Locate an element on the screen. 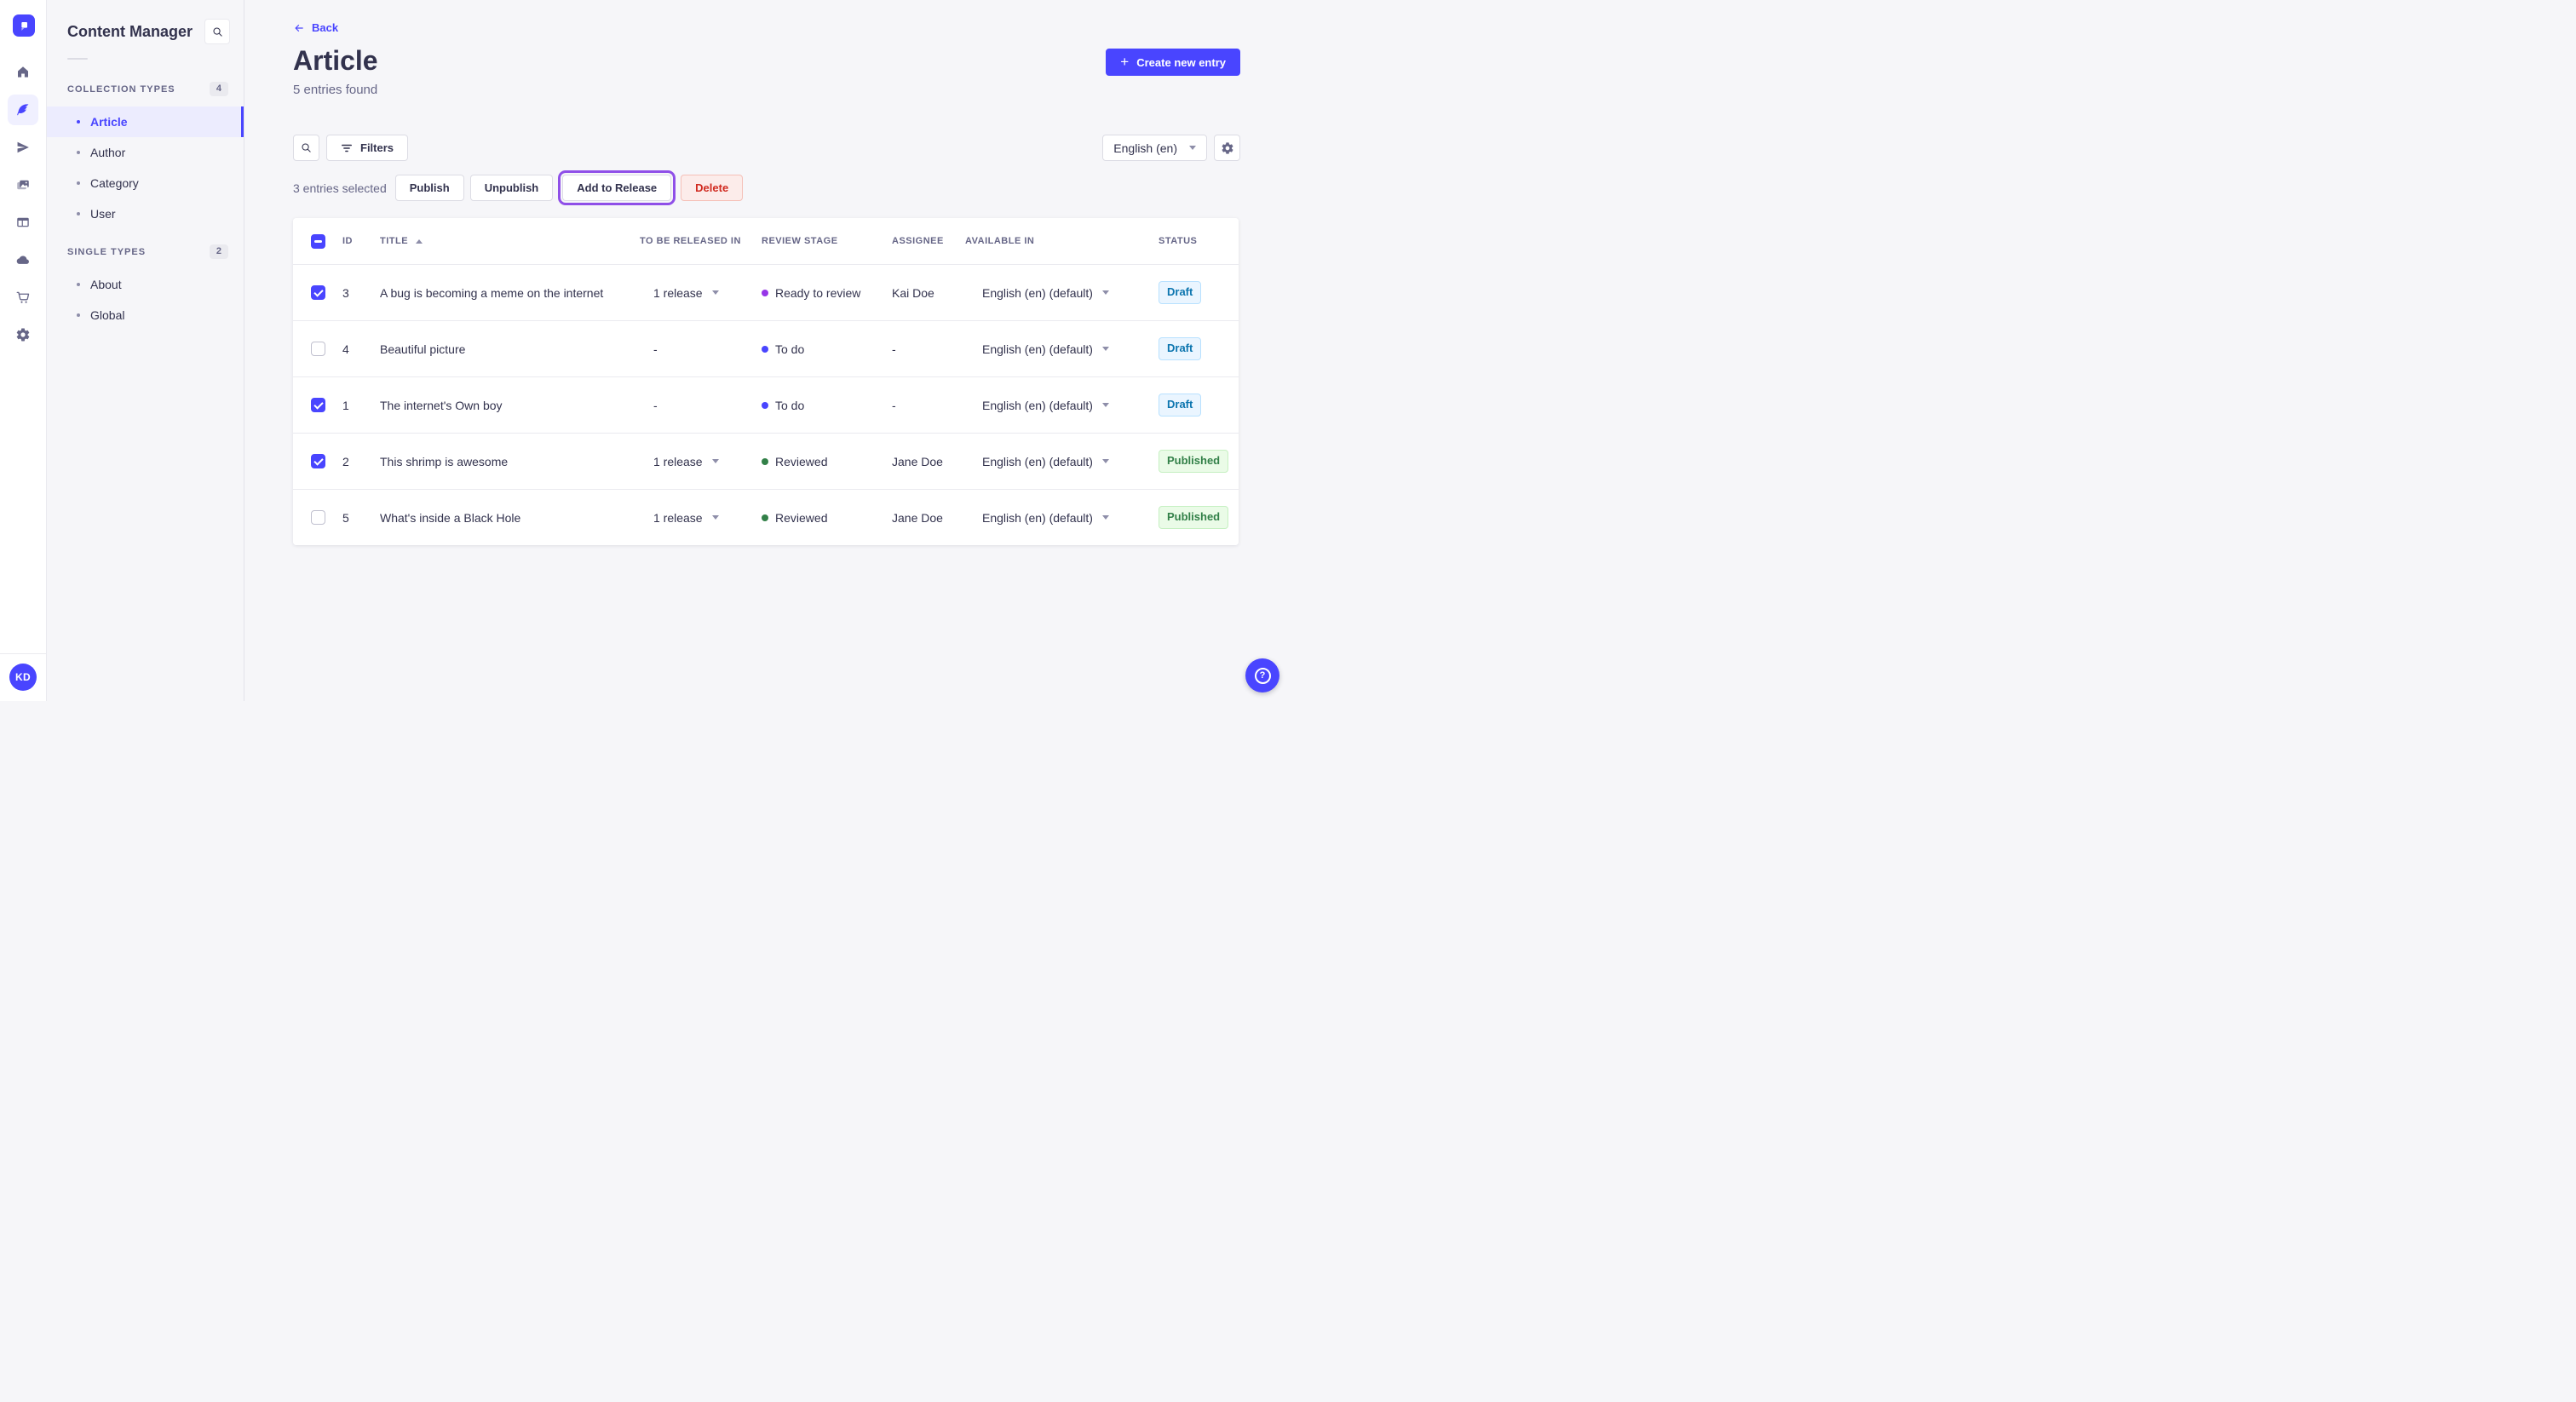  single-types-section: SINGLE TYPES 2 About Global is located at coordinates (145, 286).